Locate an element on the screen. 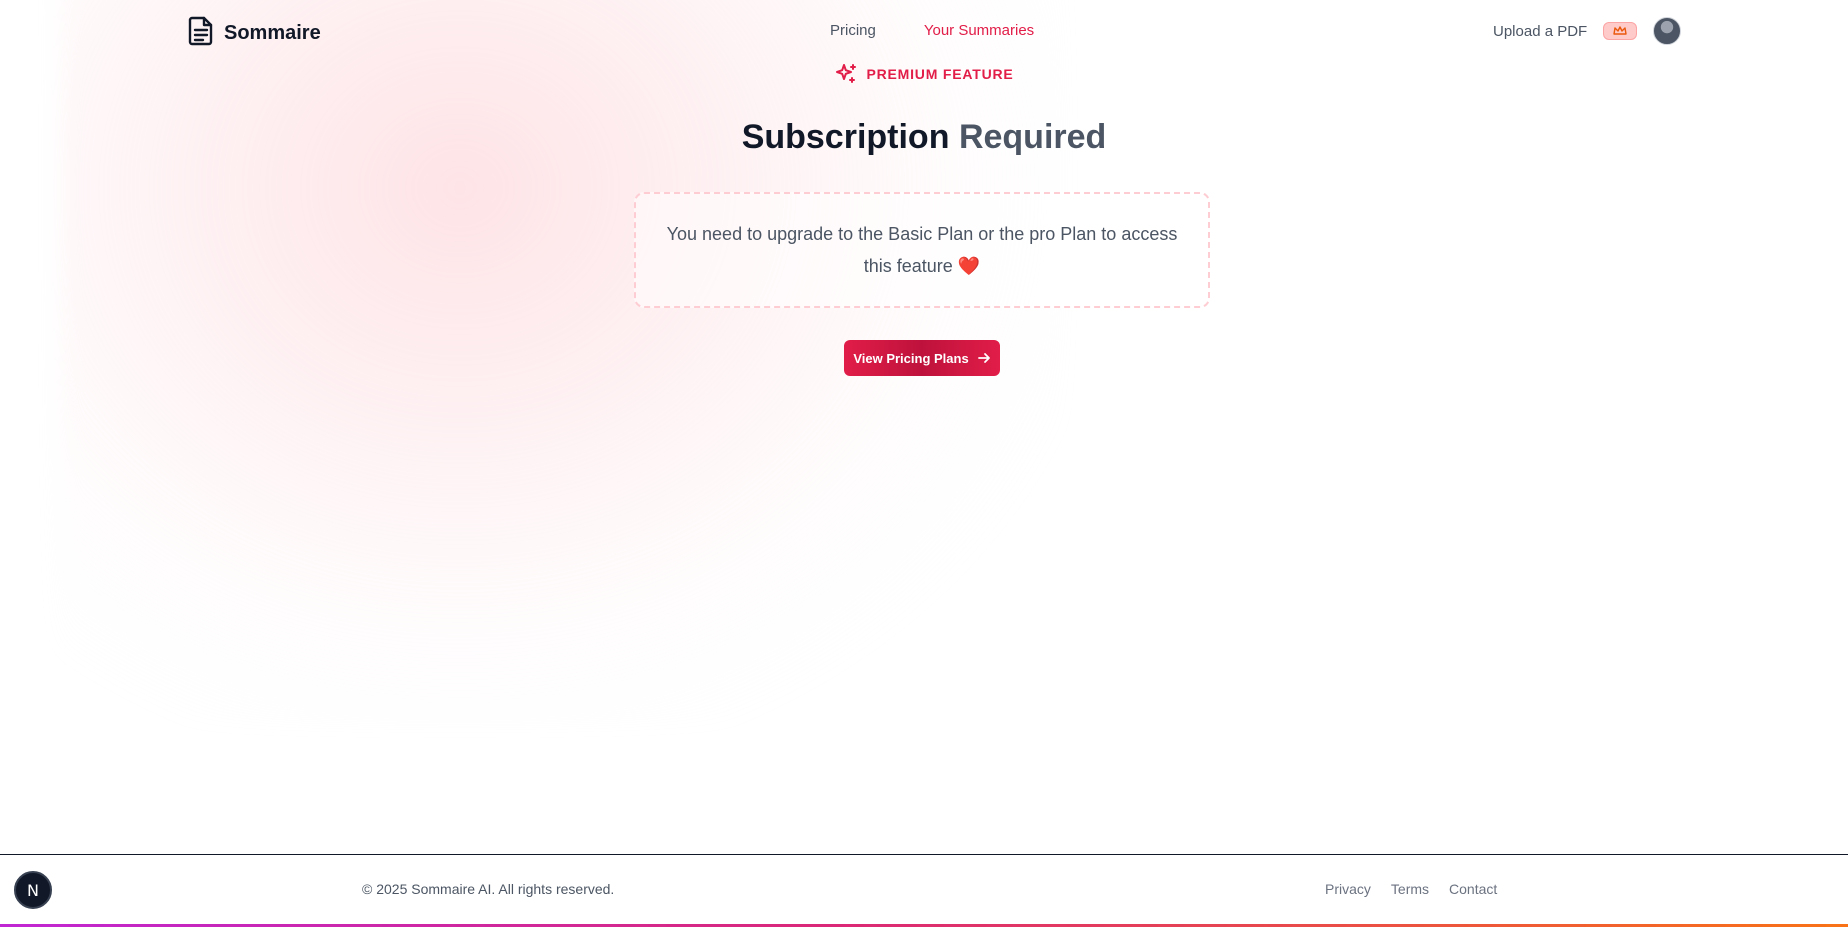 This screenshot has height=927, width=1848. main-nav: Pricing Your Summaries is located at coordinates (932, 30).